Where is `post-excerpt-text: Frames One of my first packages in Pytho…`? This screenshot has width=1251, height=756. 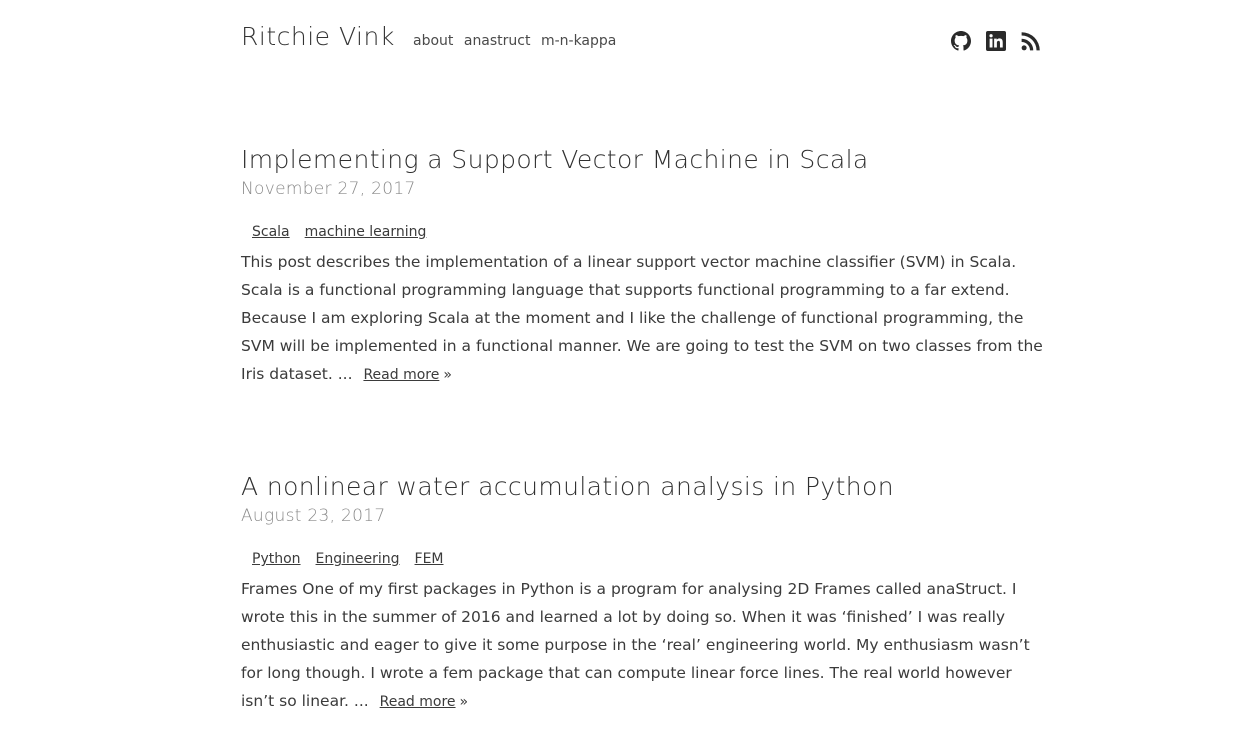
post-excerpt-text: Frames One of my first packages in Pytho… is located at coordinates (635, 645).